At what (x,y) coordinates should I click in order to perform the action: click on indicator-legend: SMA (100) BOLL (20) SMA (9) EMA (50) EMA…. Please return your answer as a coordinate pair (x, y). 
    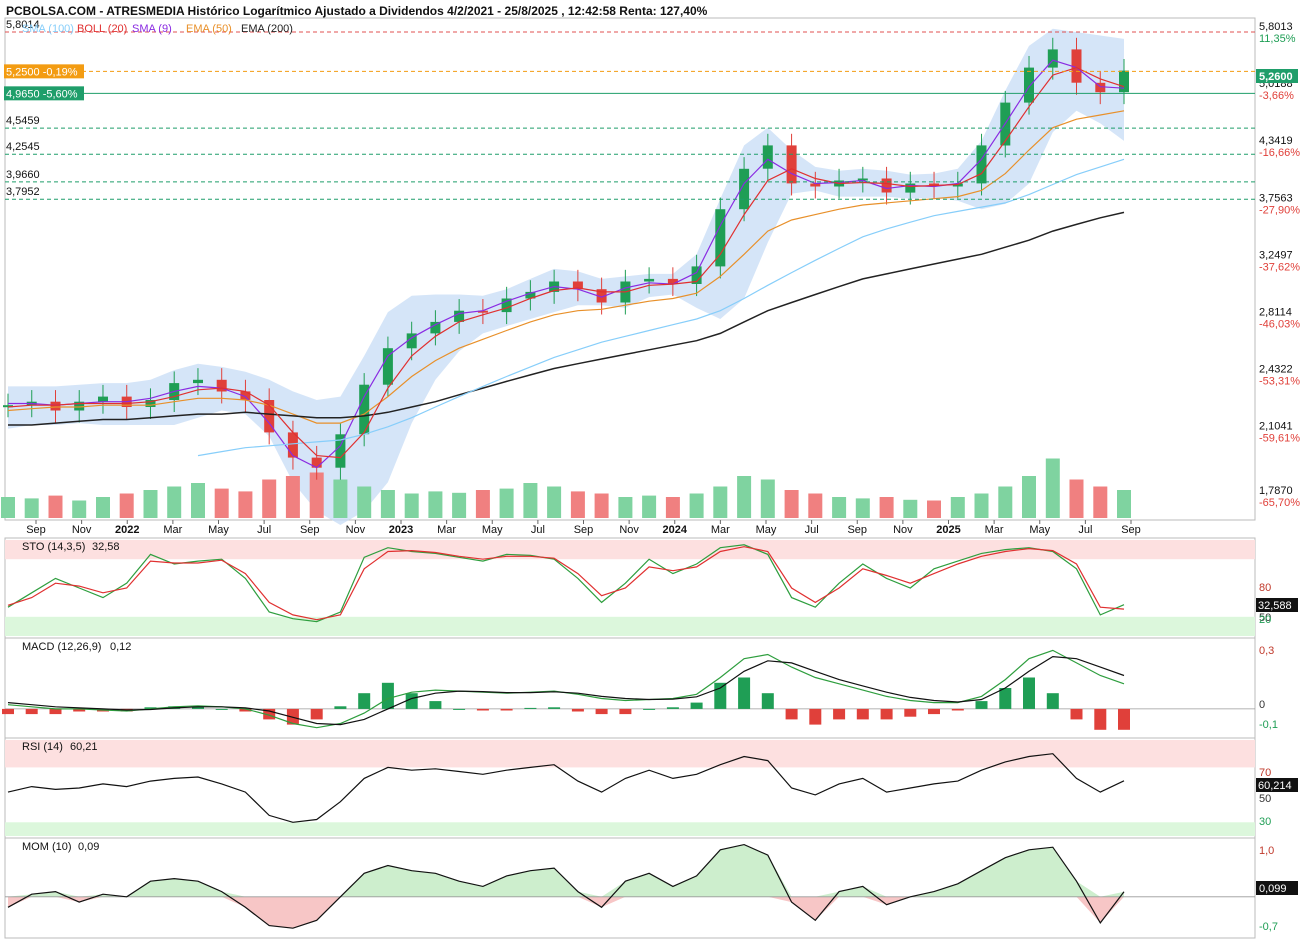
    Looking at the image, I should click on (157, 29).